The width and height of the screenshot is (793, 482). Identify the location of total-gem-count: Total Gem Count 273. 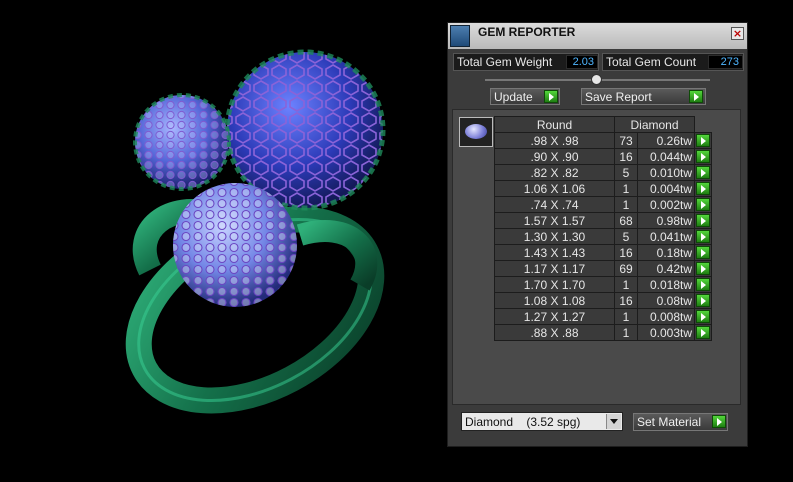
(673, 62).